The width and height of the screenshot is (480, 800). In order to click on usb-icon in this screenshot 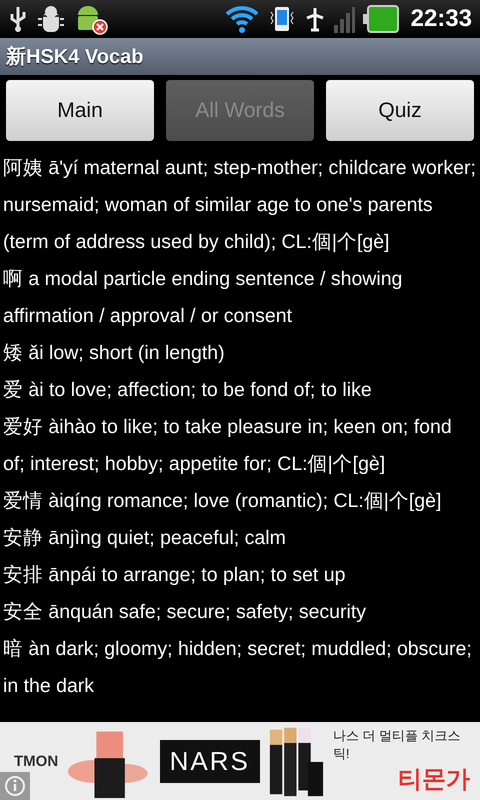, I will do `click(18, 19)`.